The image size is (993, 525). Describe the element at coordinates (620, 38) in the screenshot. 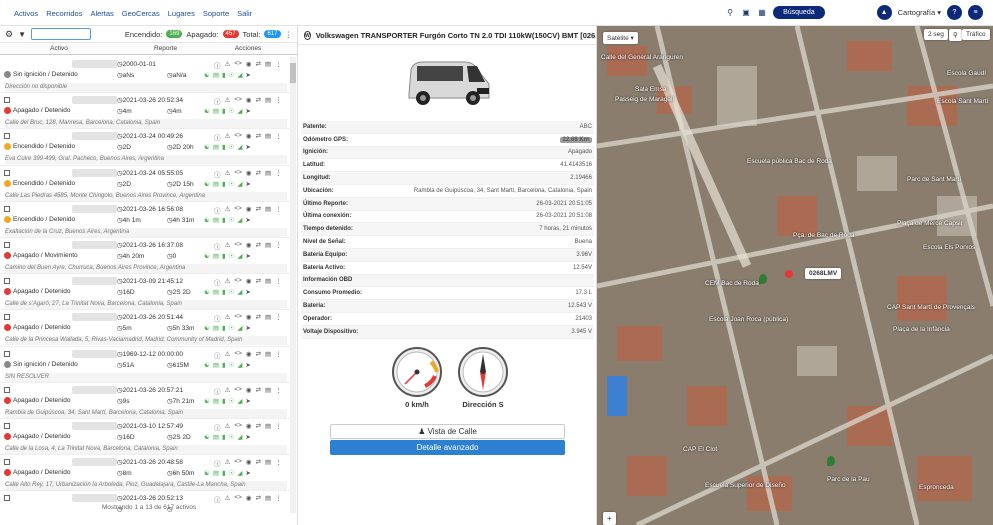

I see `map-type-button: Satélite ▾` at that location.